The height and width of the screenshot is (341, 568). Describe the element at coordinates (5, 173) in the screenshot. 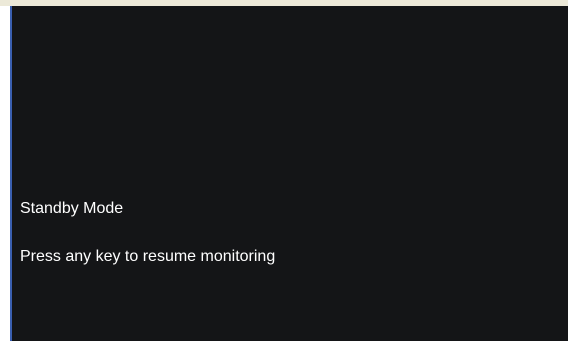

I see `window-left-margin` at that location.